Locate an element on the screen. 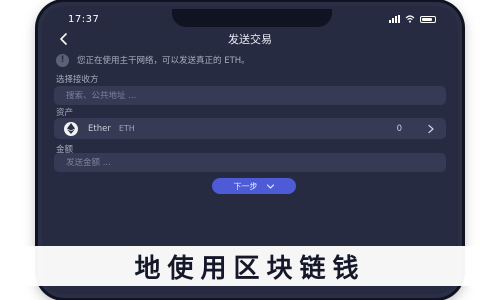  page-title: 发送交易 is located at coordinates (250, 39).